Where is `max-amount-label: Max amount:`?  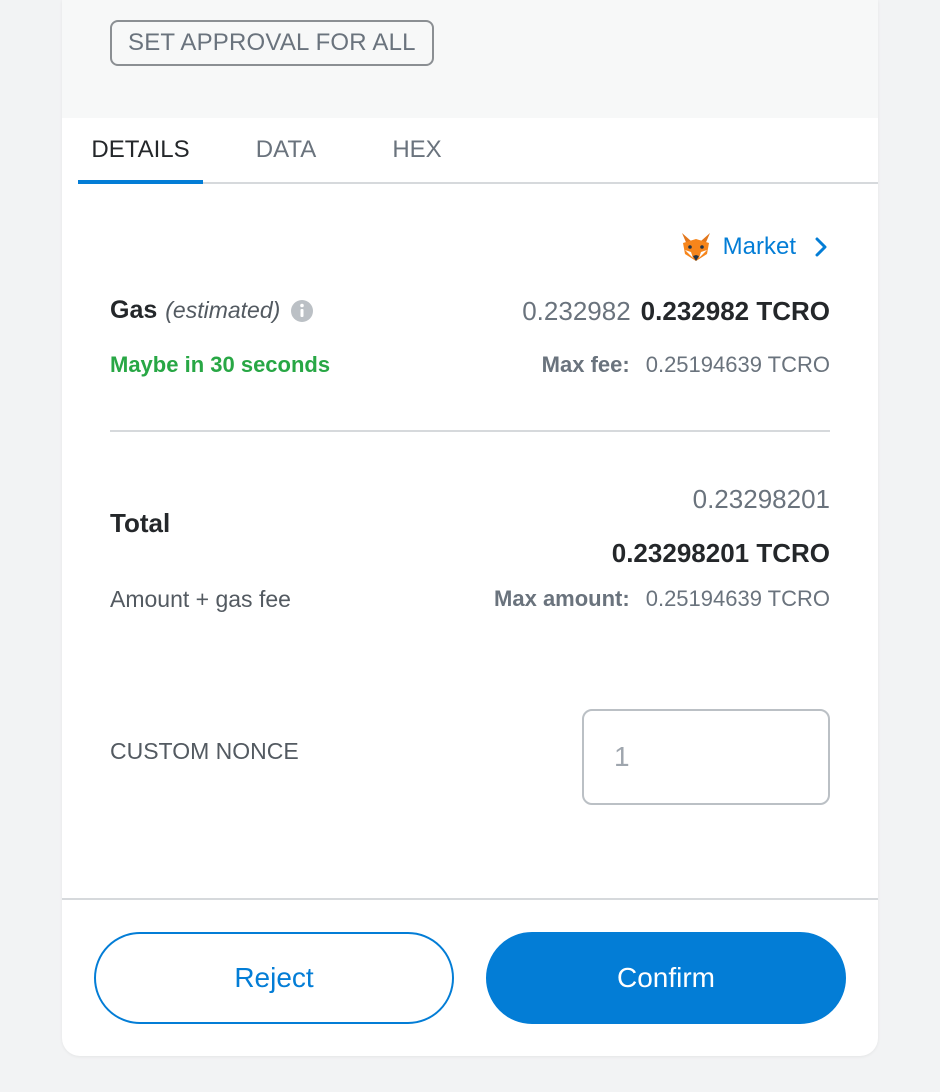 max-amount-label: Max amount: is located at coordinates (562, 598).